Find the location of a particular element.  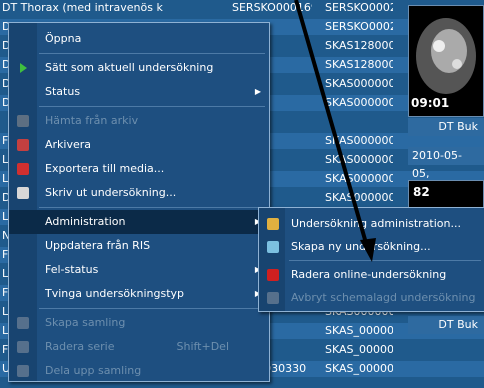

cursor-arrow is located at coordinates (335, 131).